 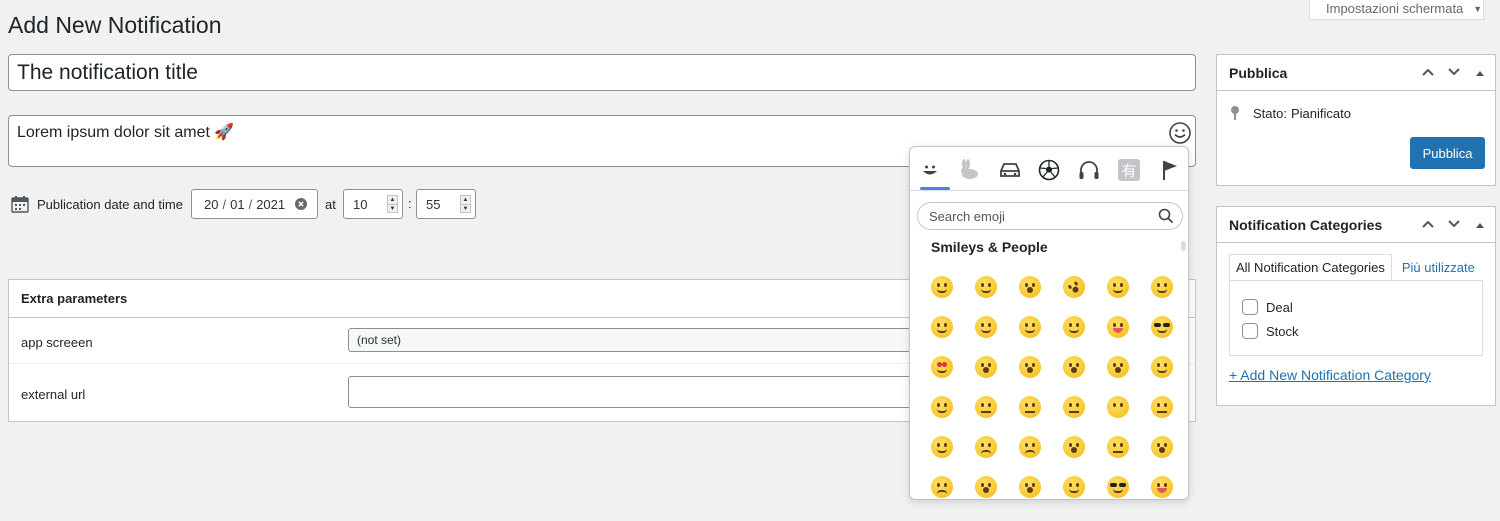 I want to click on emoji-search-input: Search emoji, so click(x=1050, y=216).